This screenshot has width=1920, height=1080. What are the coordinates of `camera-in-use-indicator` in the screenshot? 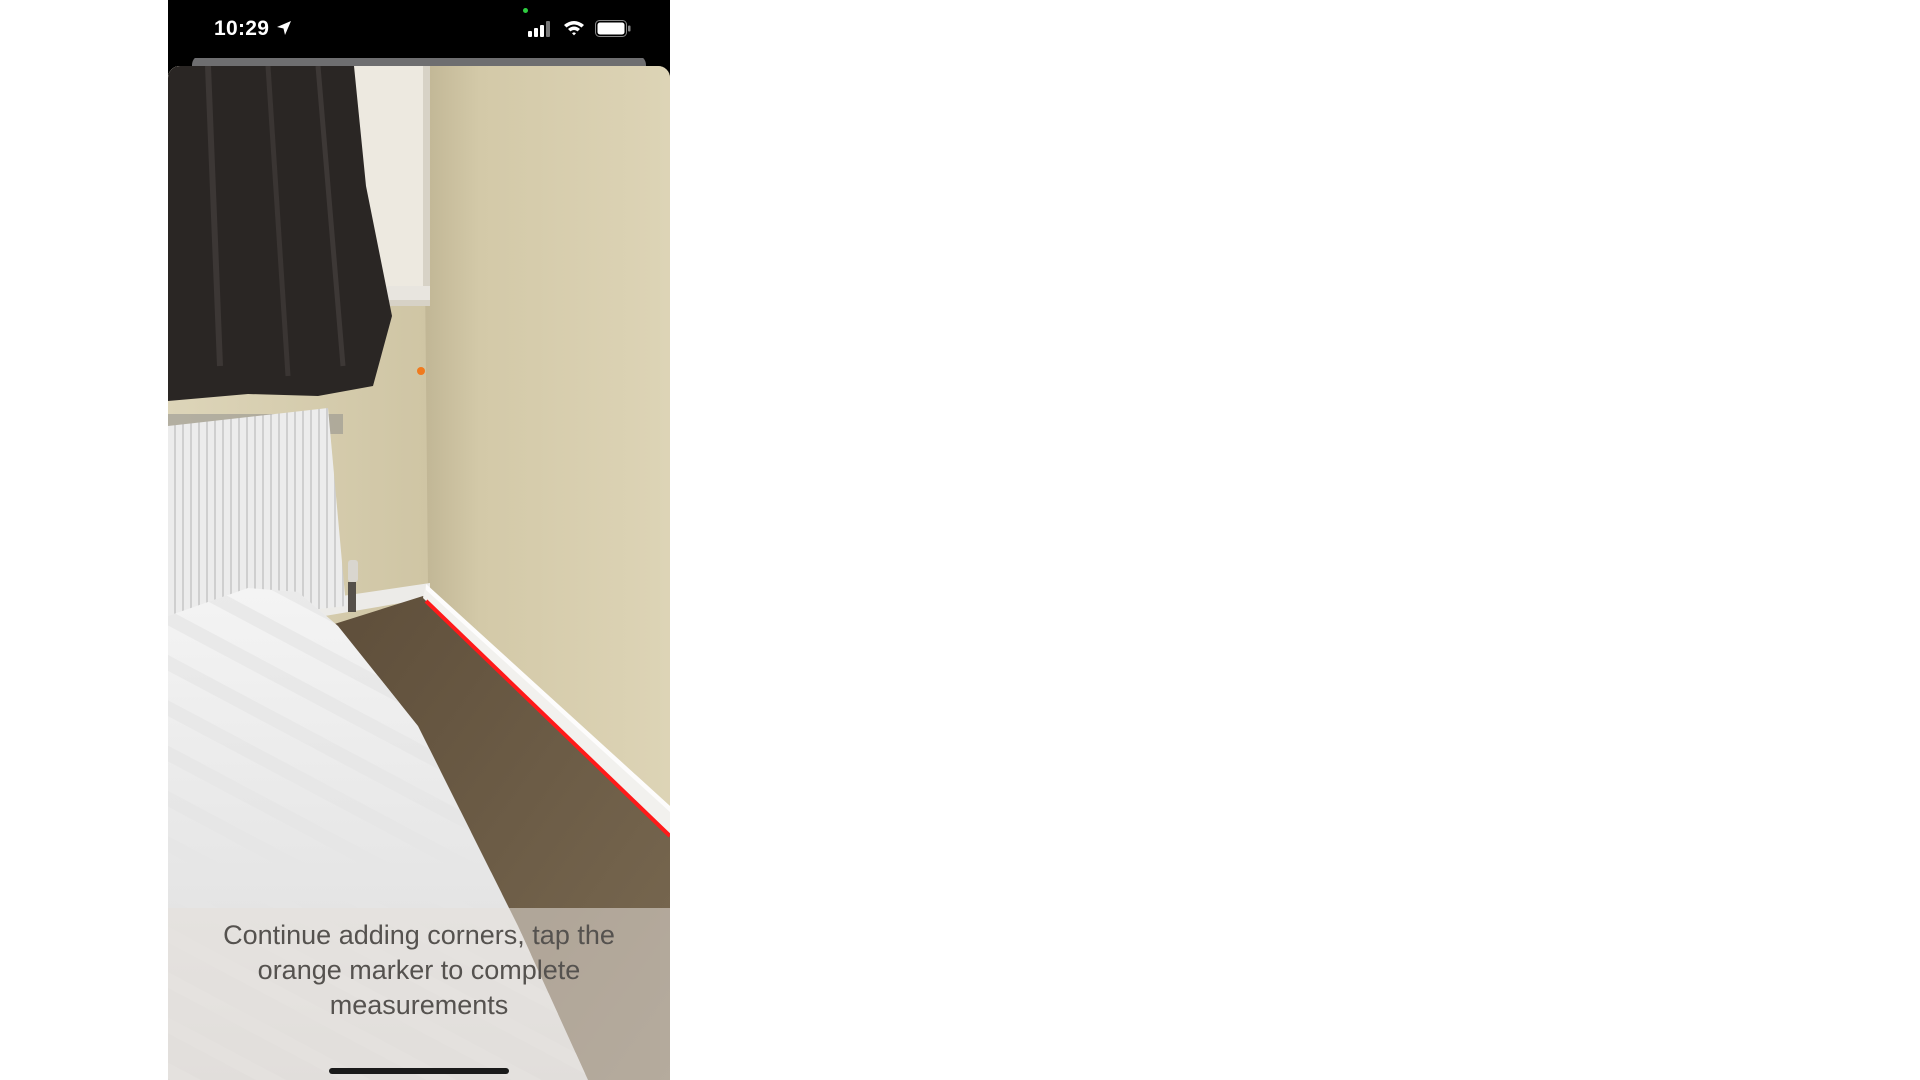 It's located at (525, 10).